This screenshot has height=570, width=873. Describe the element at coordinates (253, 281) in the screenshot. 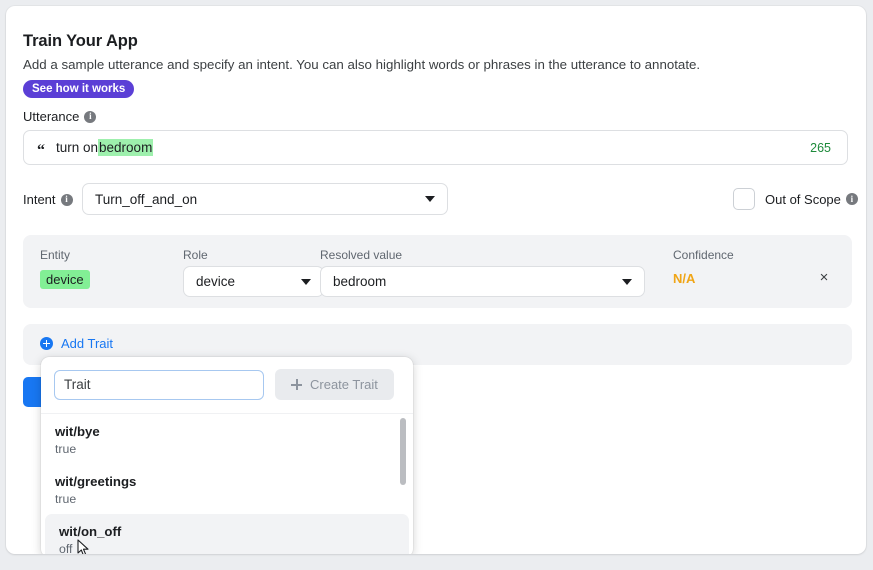

I see `role-select: device` at that location.